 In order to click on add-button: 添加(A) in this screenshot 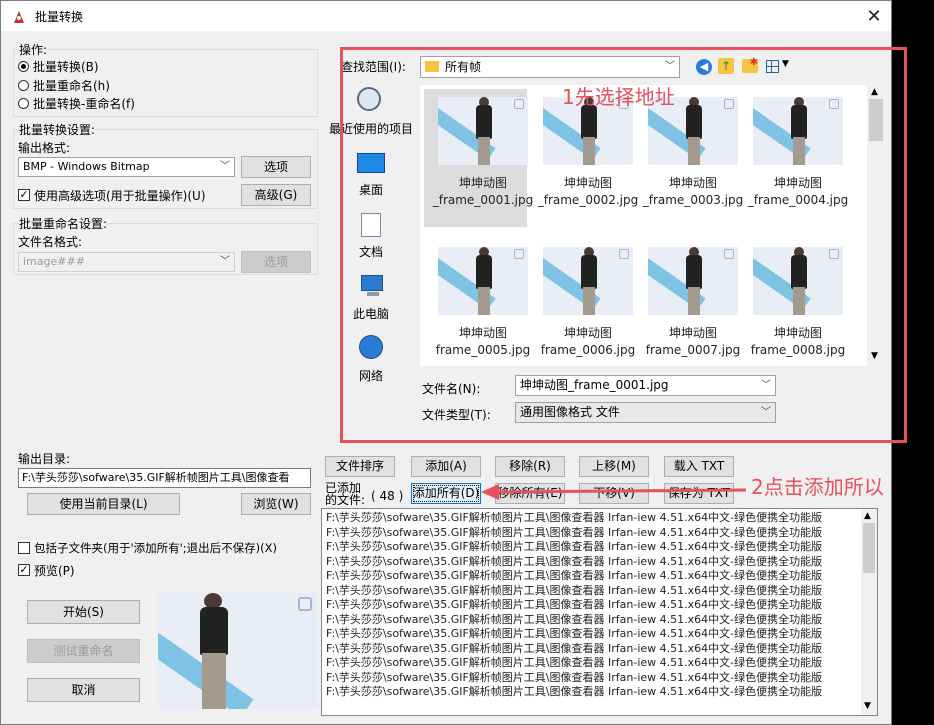, I will do `click(446, 466)`.